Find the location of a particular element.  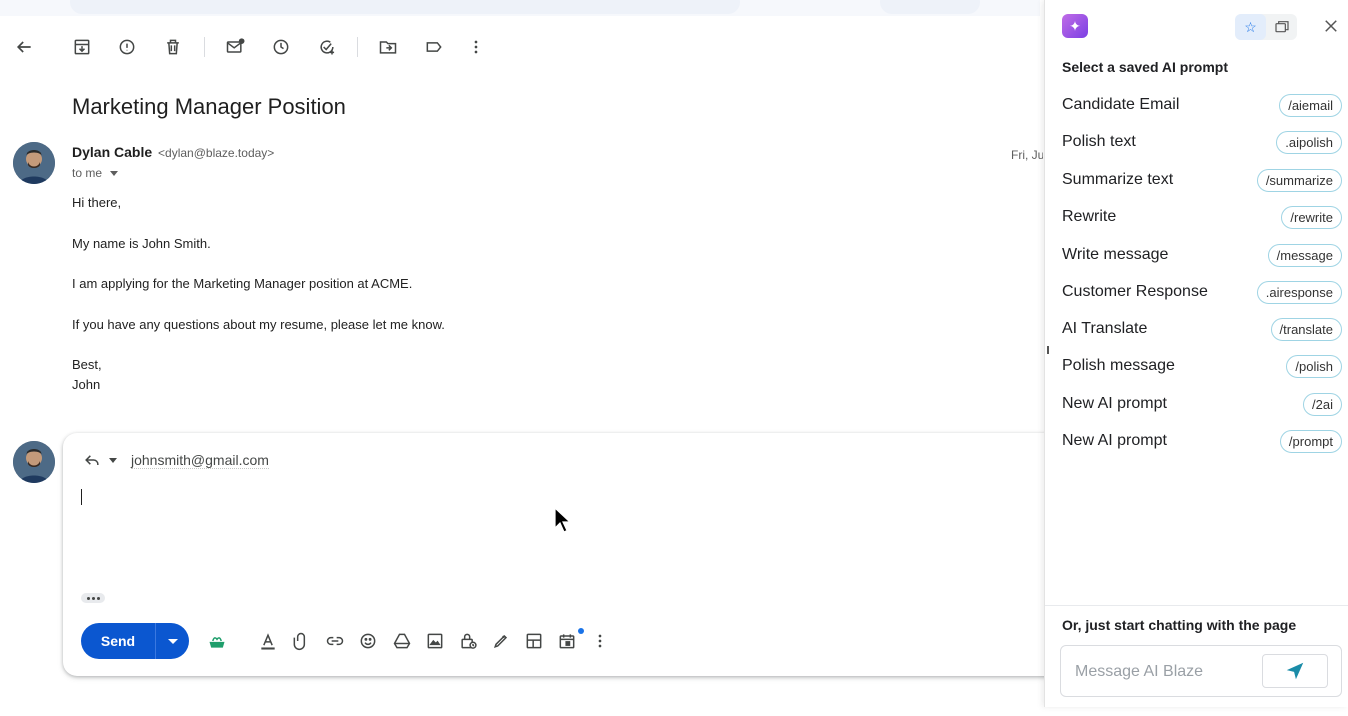

prompt-item: Rewrite /rewrite is located at coordinates (1202, 217).